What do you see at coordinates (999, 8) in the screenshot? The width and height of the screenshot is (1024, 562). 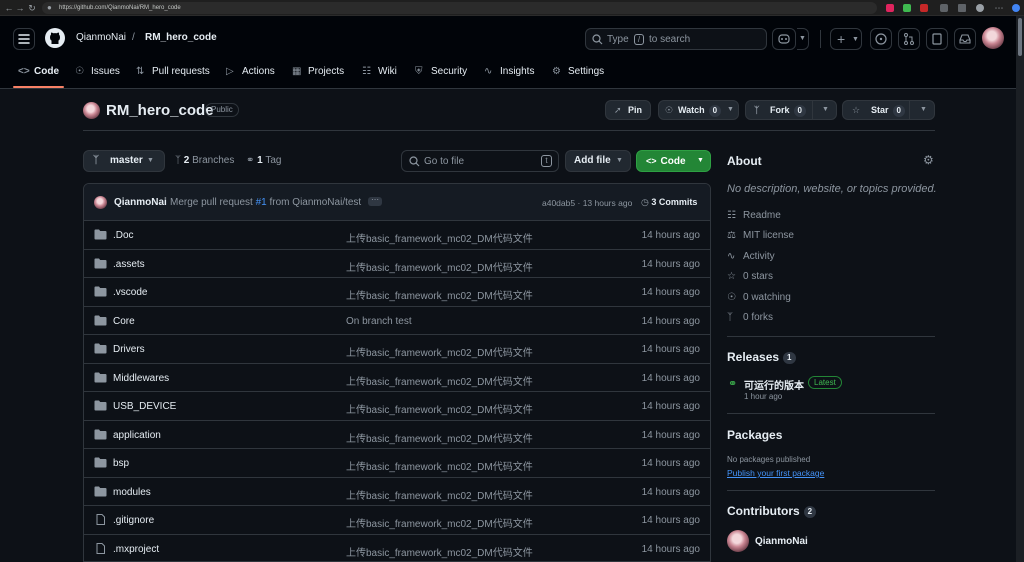 I see `more-icon: ⋯` at bounding box center [999, 8].